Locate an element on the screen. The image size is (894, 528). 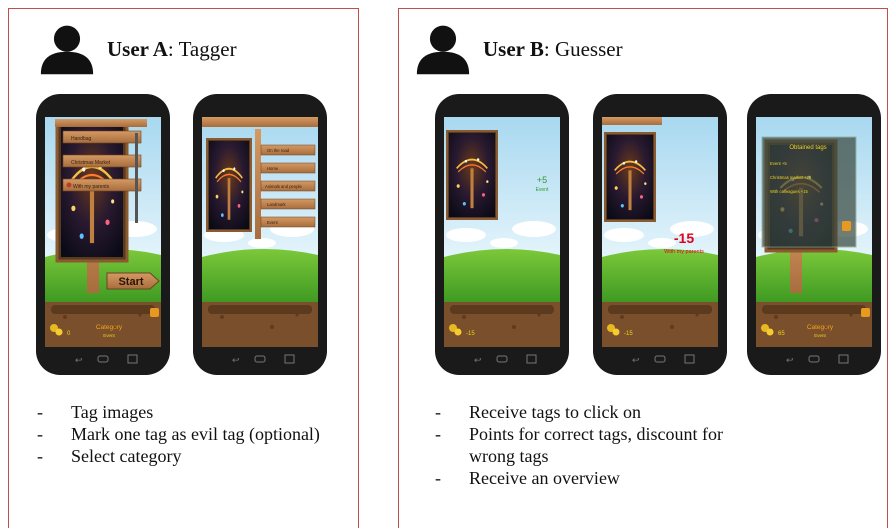
bullet-item: Receive an overview is located at coordinates (585, 478).